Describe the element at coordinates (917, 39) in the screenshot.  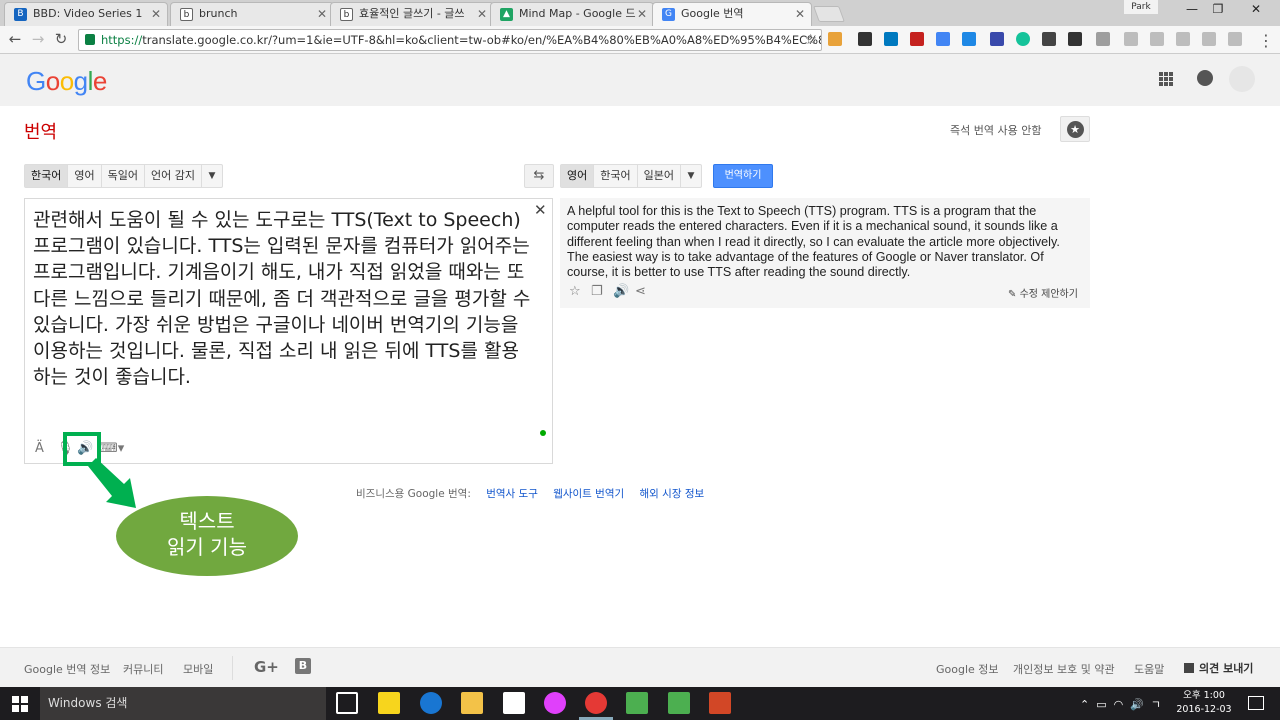
I see `extension-gmail-icon` at that location.